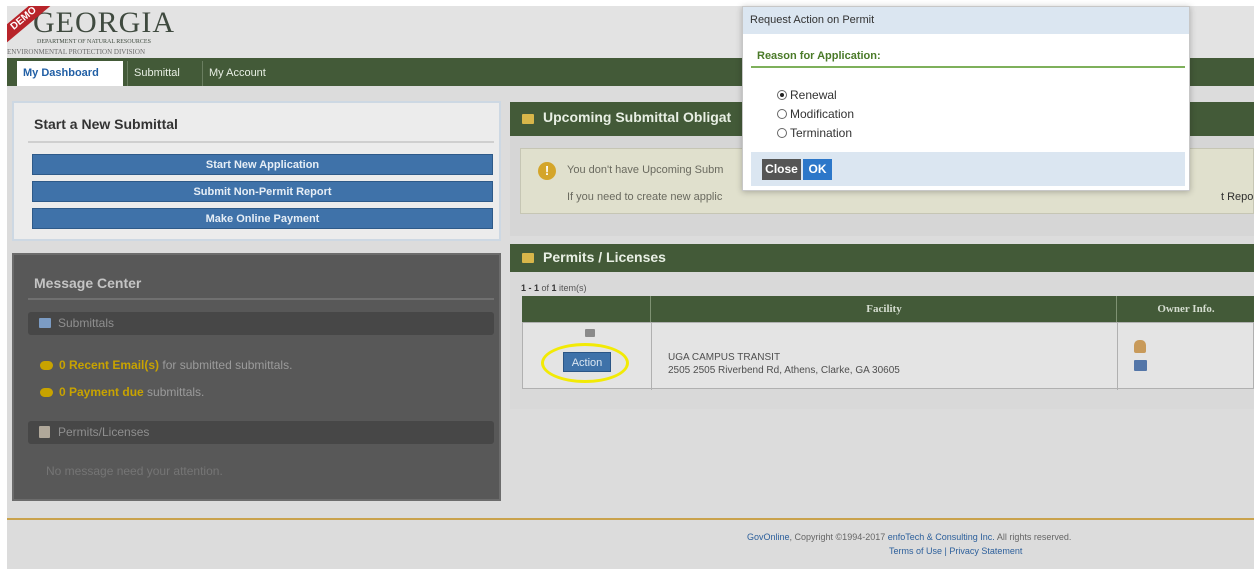 The height and width of the screenshot is (569, 1254). What do you see at coordinates (782, 95) in the screenshot?
I see `radio-button-checked` at bounding box center [782, 95].